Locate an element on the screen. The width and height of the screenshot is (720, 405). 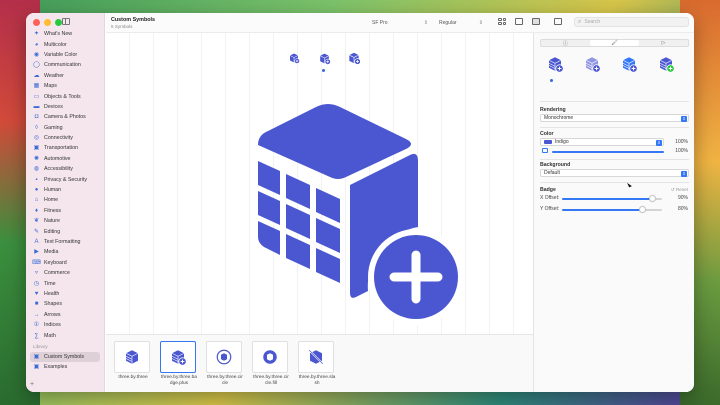
symbol-thumbnail: three.by.three.slash is located at coordinates (317, 364).